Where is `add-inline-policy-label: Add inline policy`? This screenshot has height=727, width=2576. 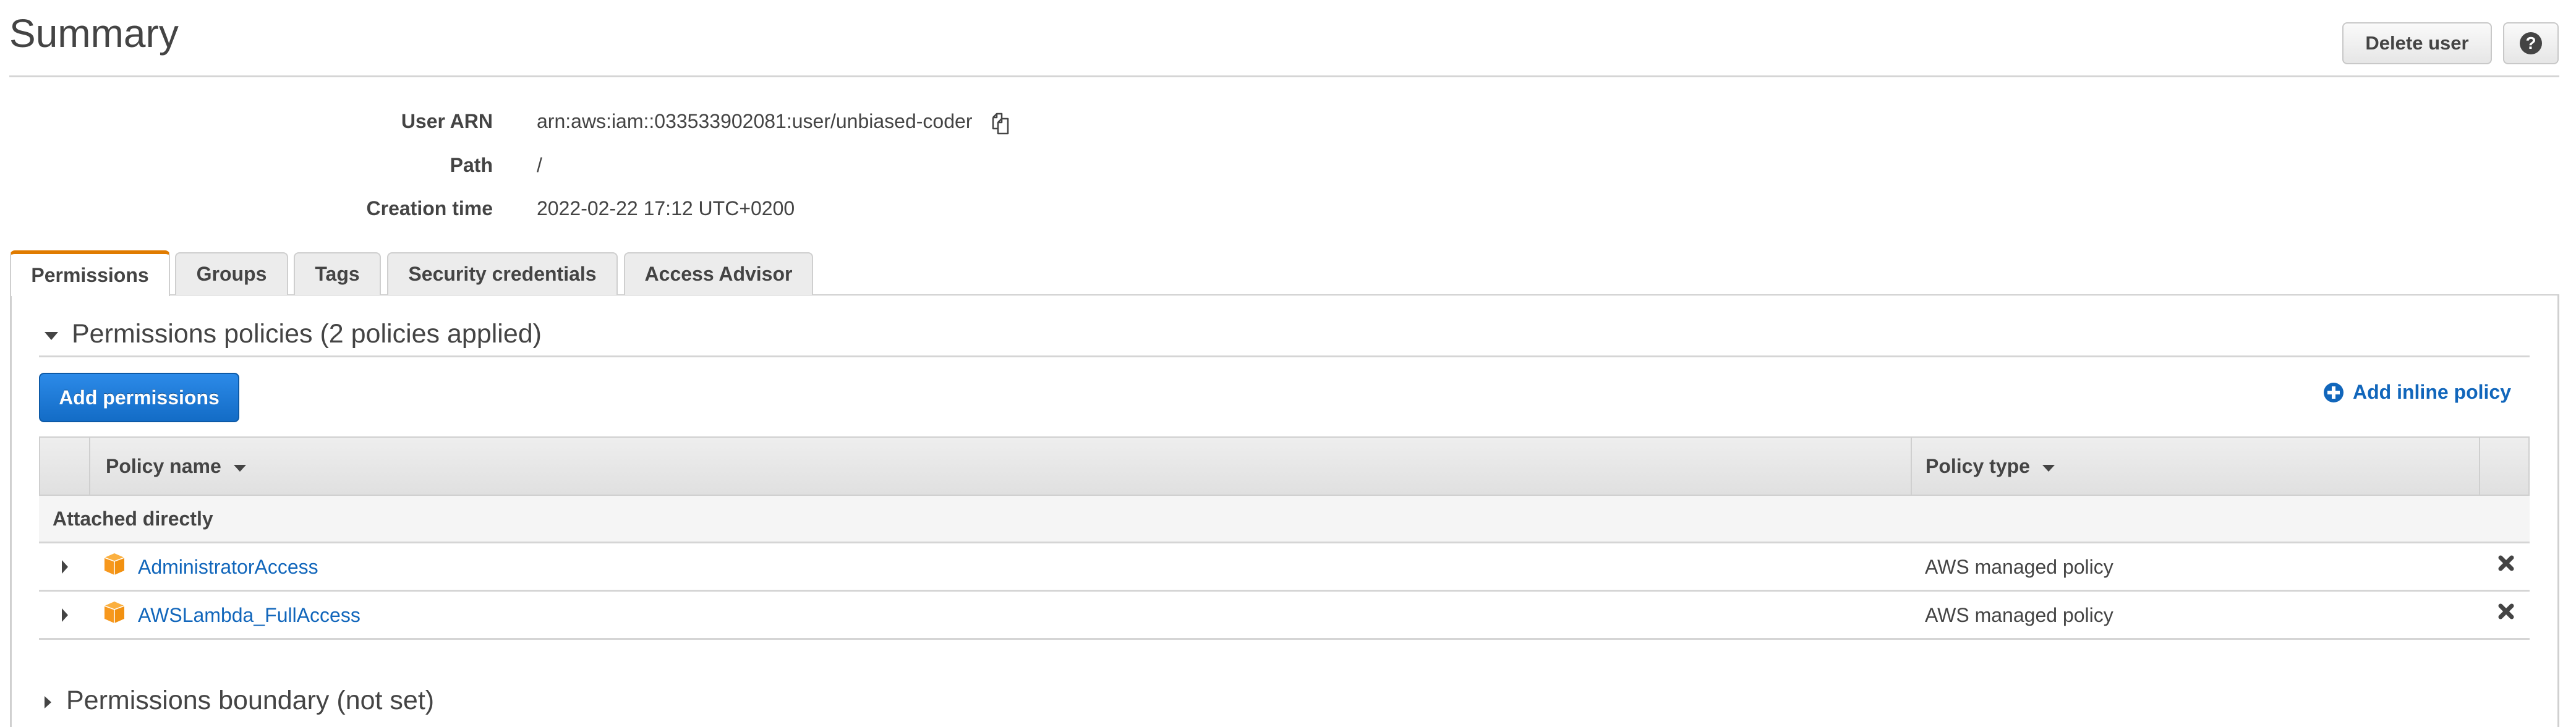 add-inline-policy-label: Add inline policy is located at coordinates (2432, 392).